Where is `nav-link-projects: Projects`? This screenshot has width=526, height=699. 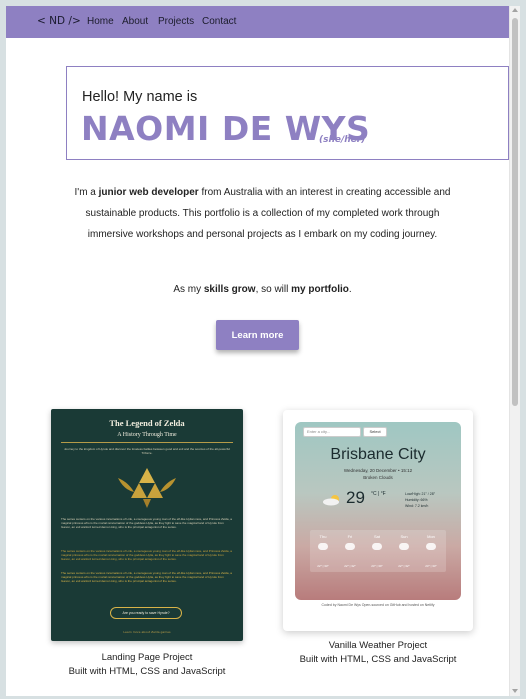
nav-link-projects: Projects is located at coordinates (176, 21).